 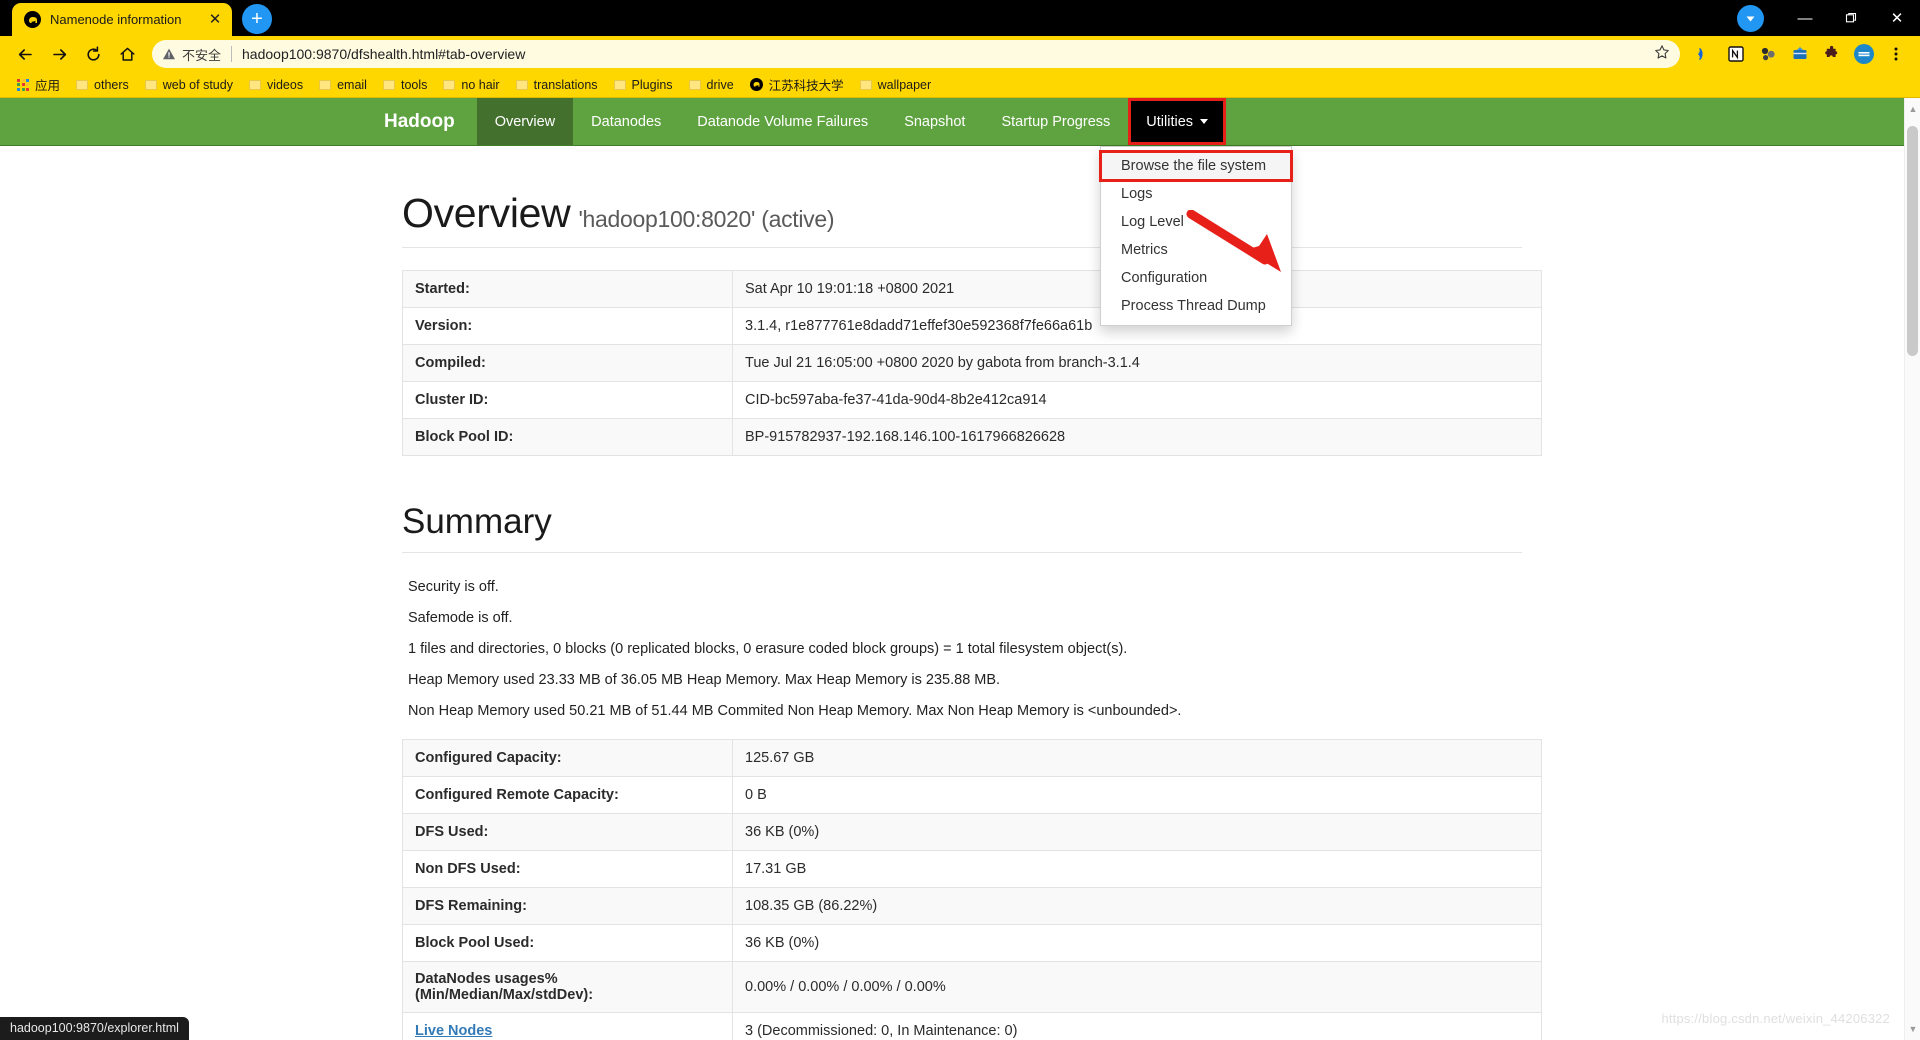 I want to click on nav-tab-startup-progress: Startup Progress, so click(x=1055, y=121).